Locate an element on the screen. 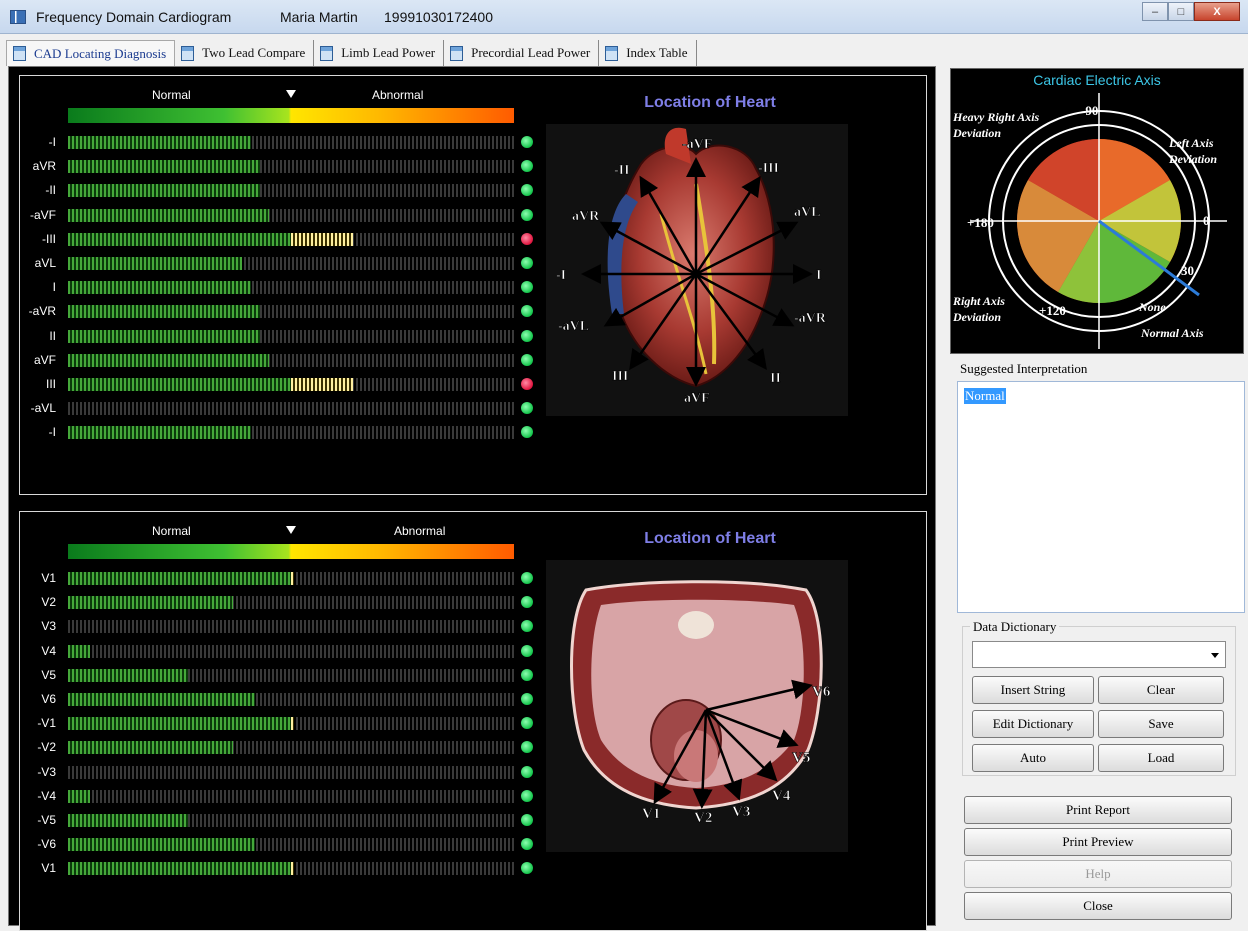 The width and height of the screenshot is (1248, 931). lead-label: -aVF is located at coordinates (42, 214).